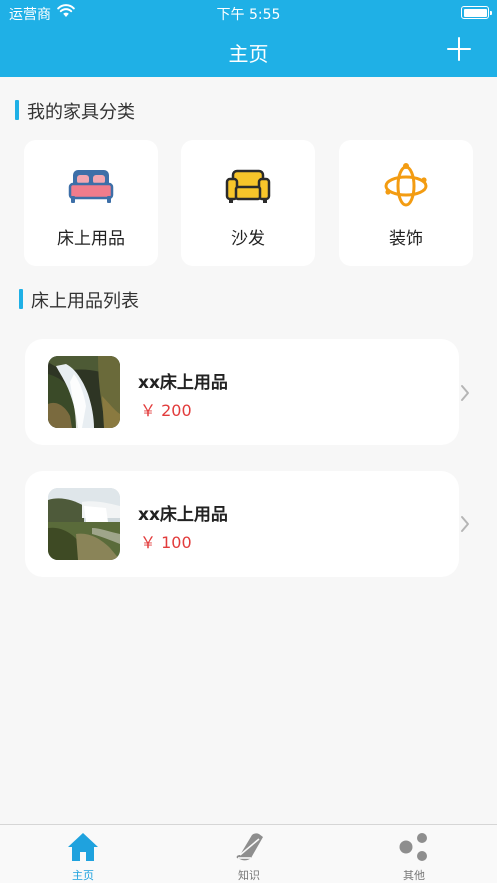 The image size is (497, 883). What do you see at coordinates (81, 112) in the screenshot?
I see `category-section-title-text: 我的家具分类` at bounding box center [81, 112].